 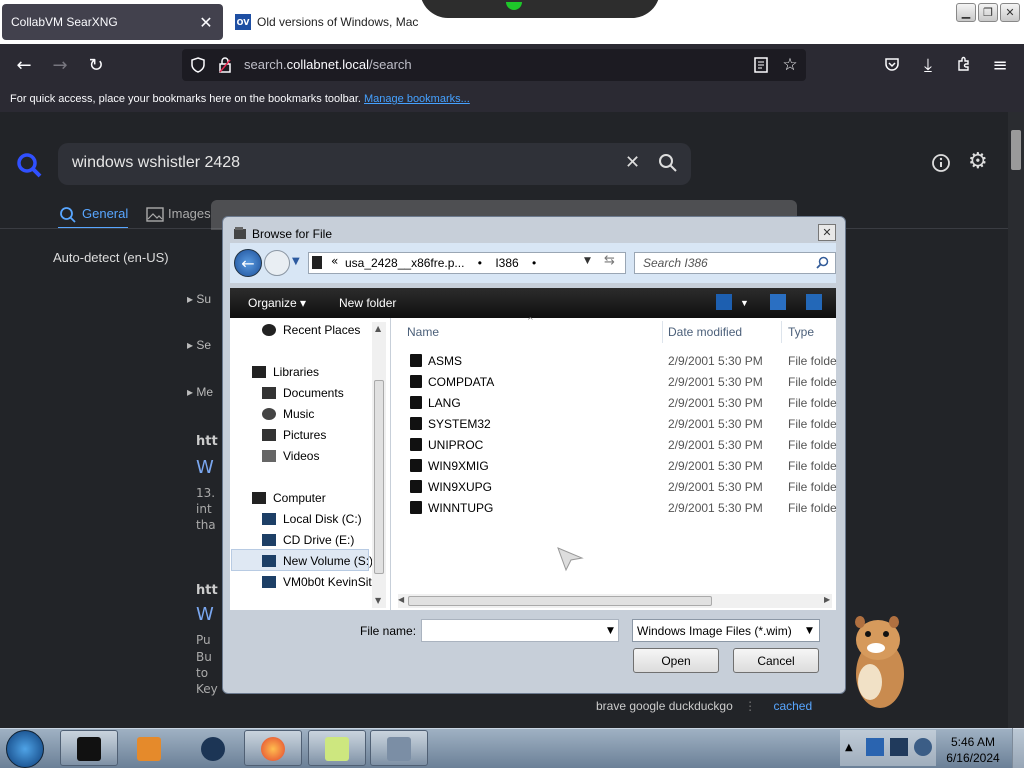 I want to click on column-header-type: Type, so click(x=801, y=332).